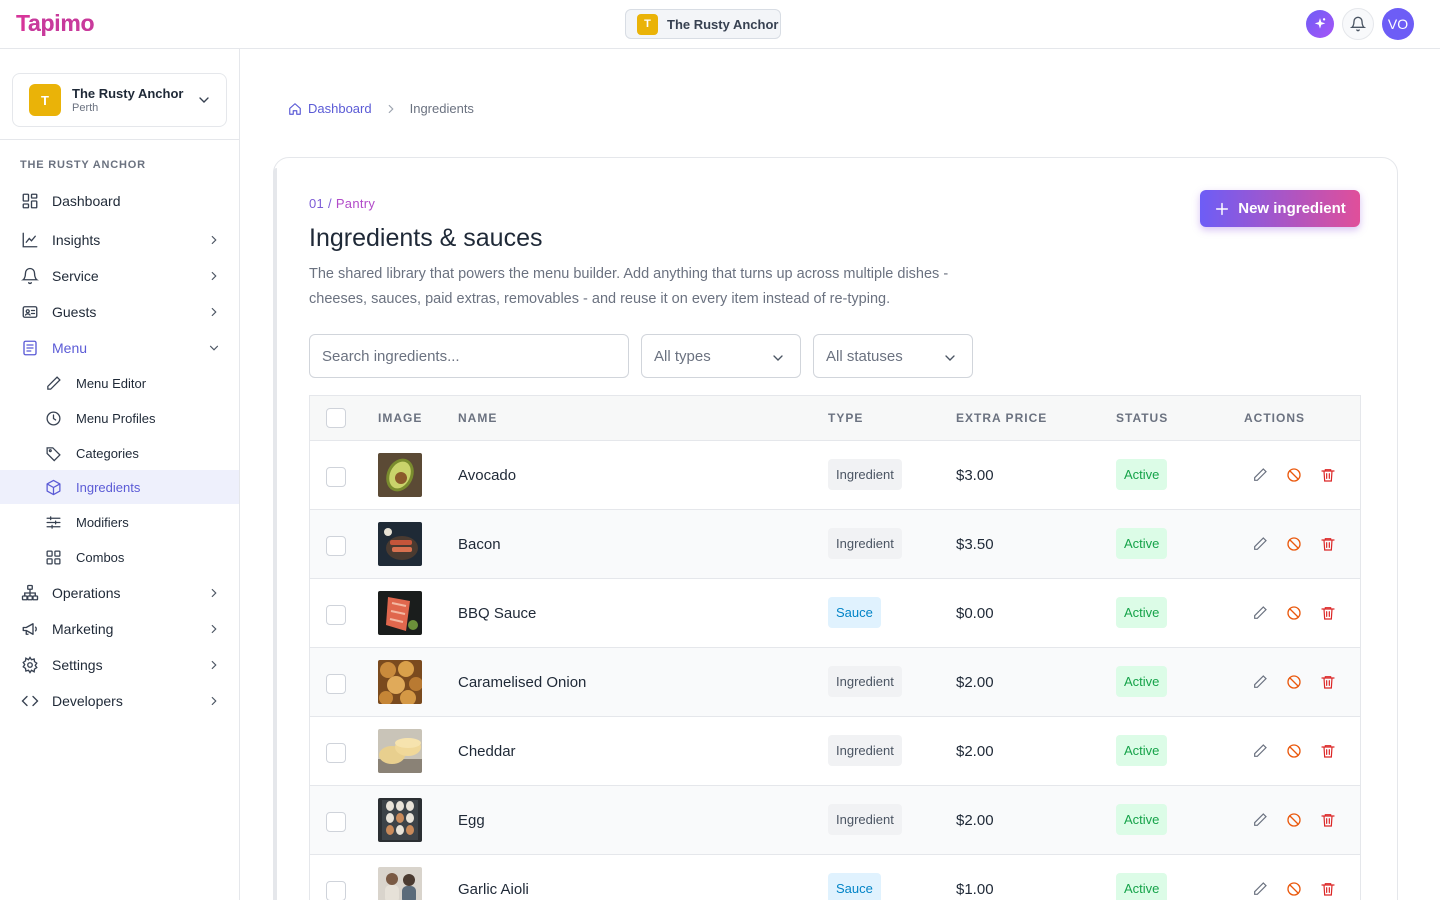 The width and height of the screenshot is (1440, 900). I want to click on extra-price: $3.50, so click(975, 544).